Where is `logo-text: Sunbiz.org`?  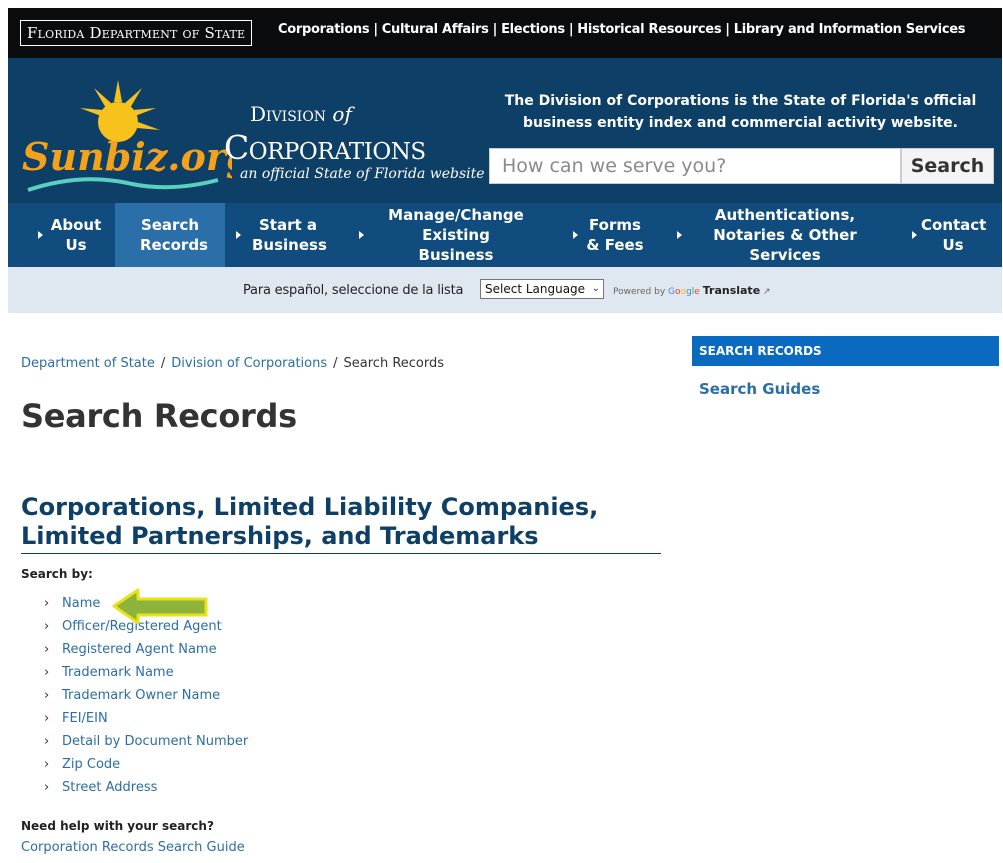
logo-text: Sunbiz.org is located at coordinates (127, 156).